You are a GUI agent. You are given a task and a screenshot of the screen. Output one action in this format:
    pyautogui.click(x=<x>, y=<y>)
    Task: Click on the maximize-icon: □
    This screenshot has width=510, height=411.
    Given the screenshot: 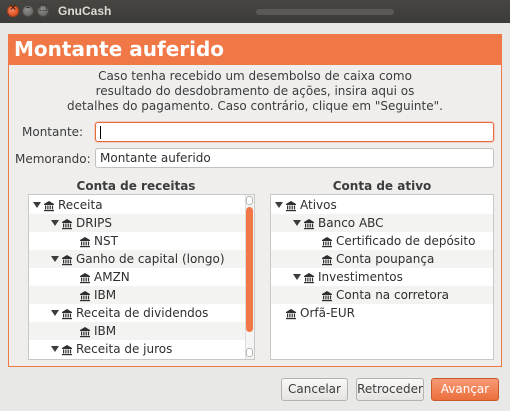 What is the action you would take?
    pyautogui.click(x=43, y=8)
    